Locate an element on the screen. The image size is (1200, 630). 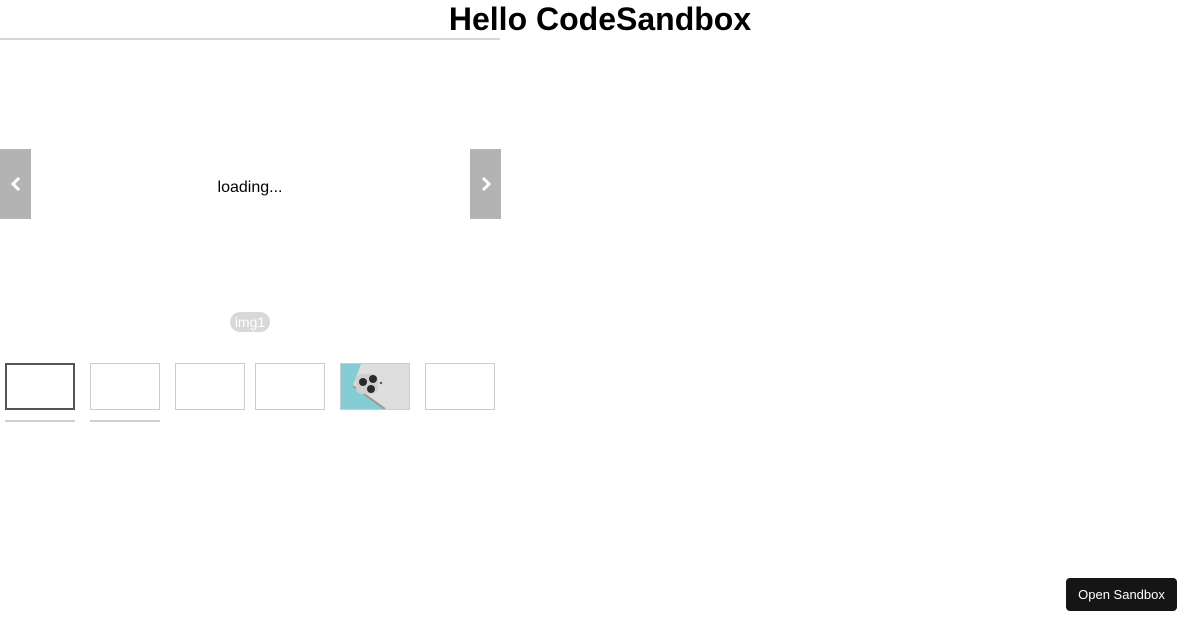
chevron-right-icon is located at coordinates (486, 184).